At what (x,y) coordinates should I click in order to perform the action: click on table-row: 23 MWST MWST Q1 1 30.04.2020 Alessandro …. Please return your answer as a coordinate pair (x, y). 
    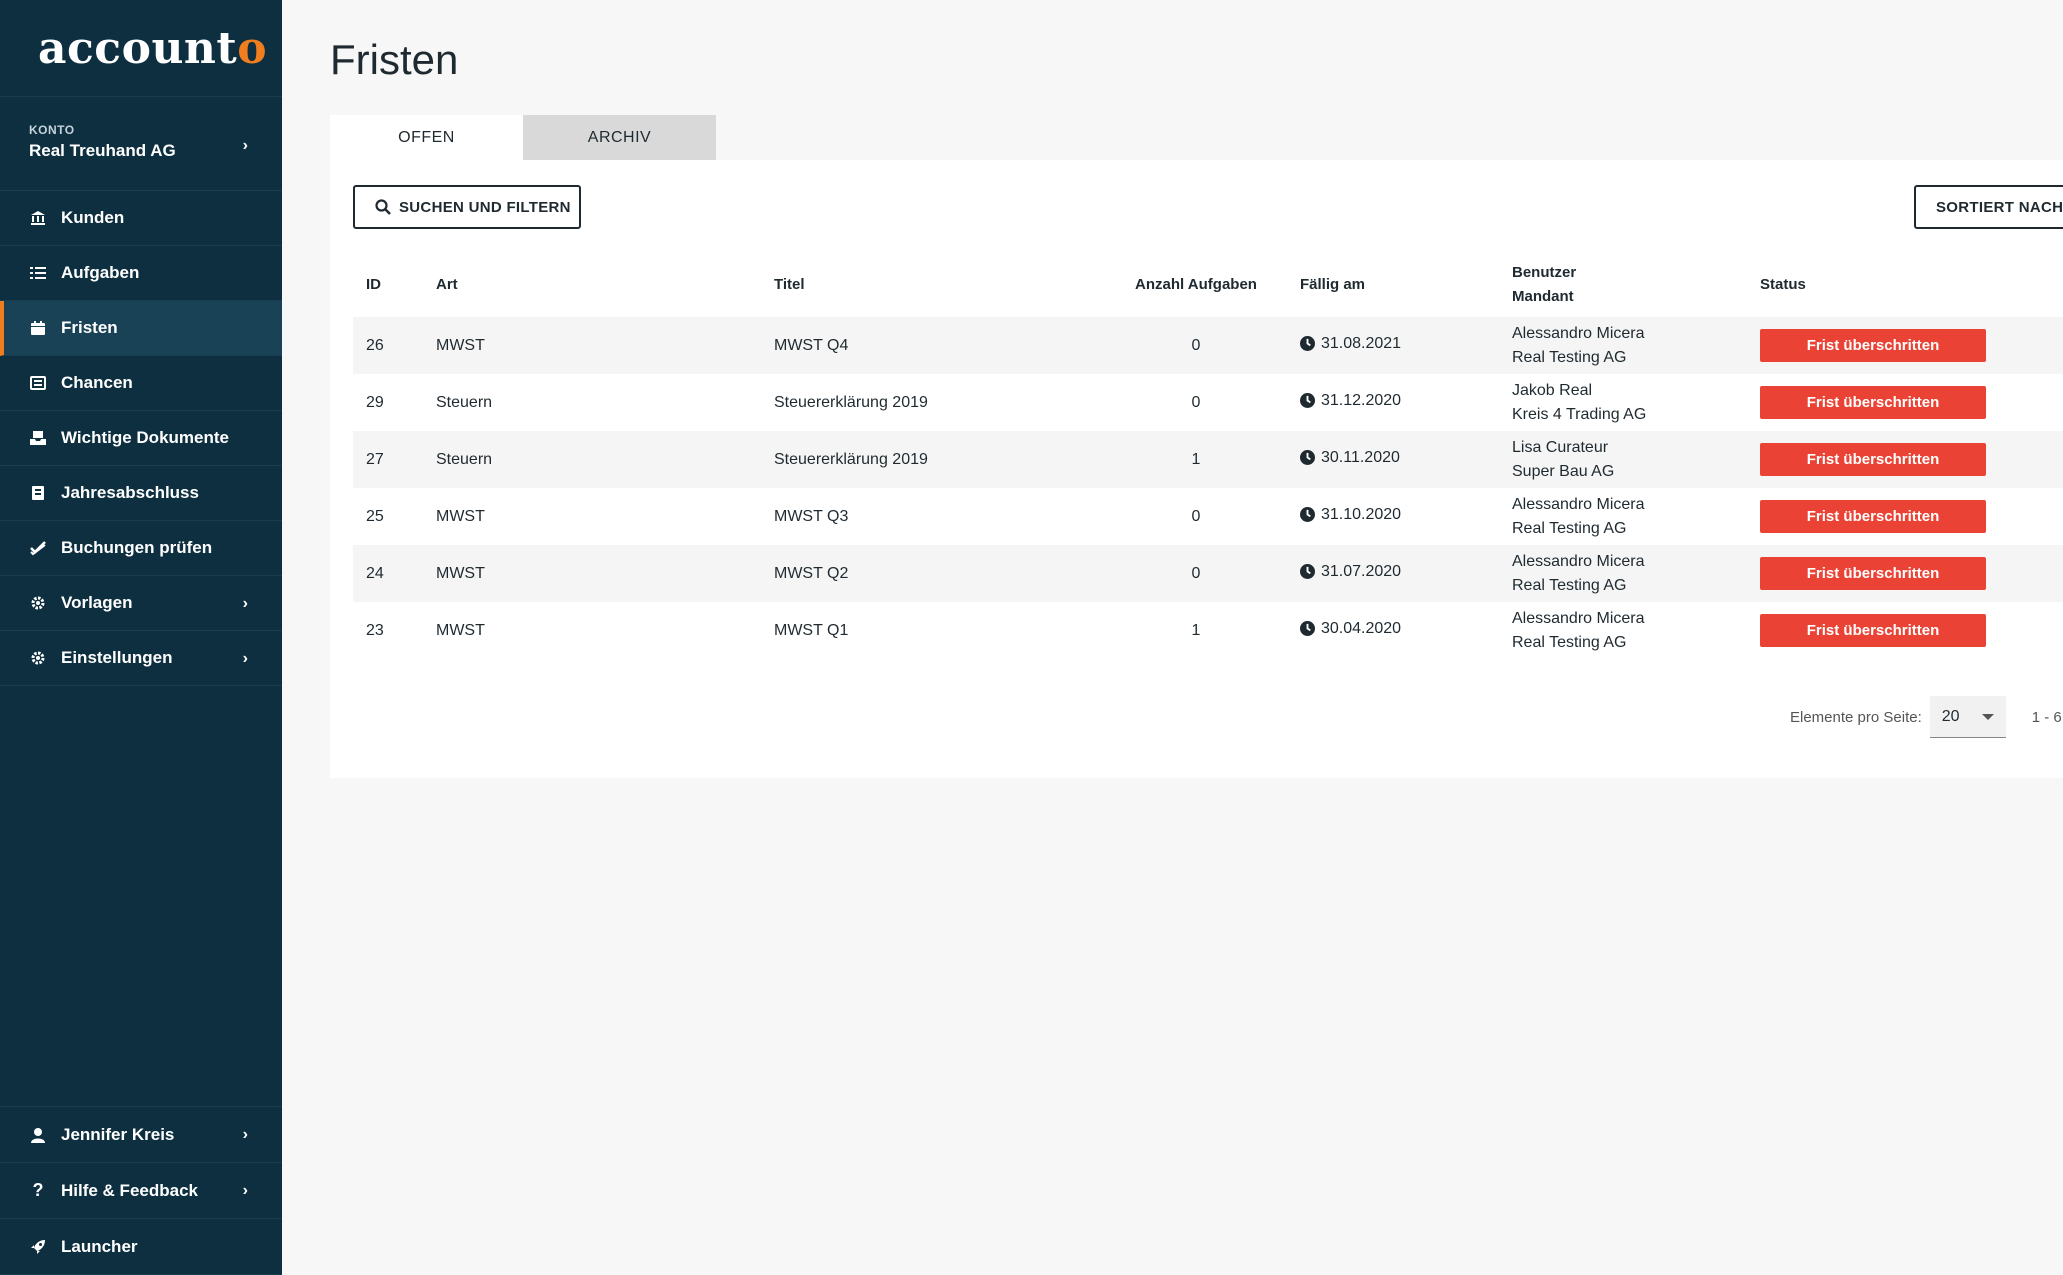
    Looking at the image, I should click on (1208, 630).